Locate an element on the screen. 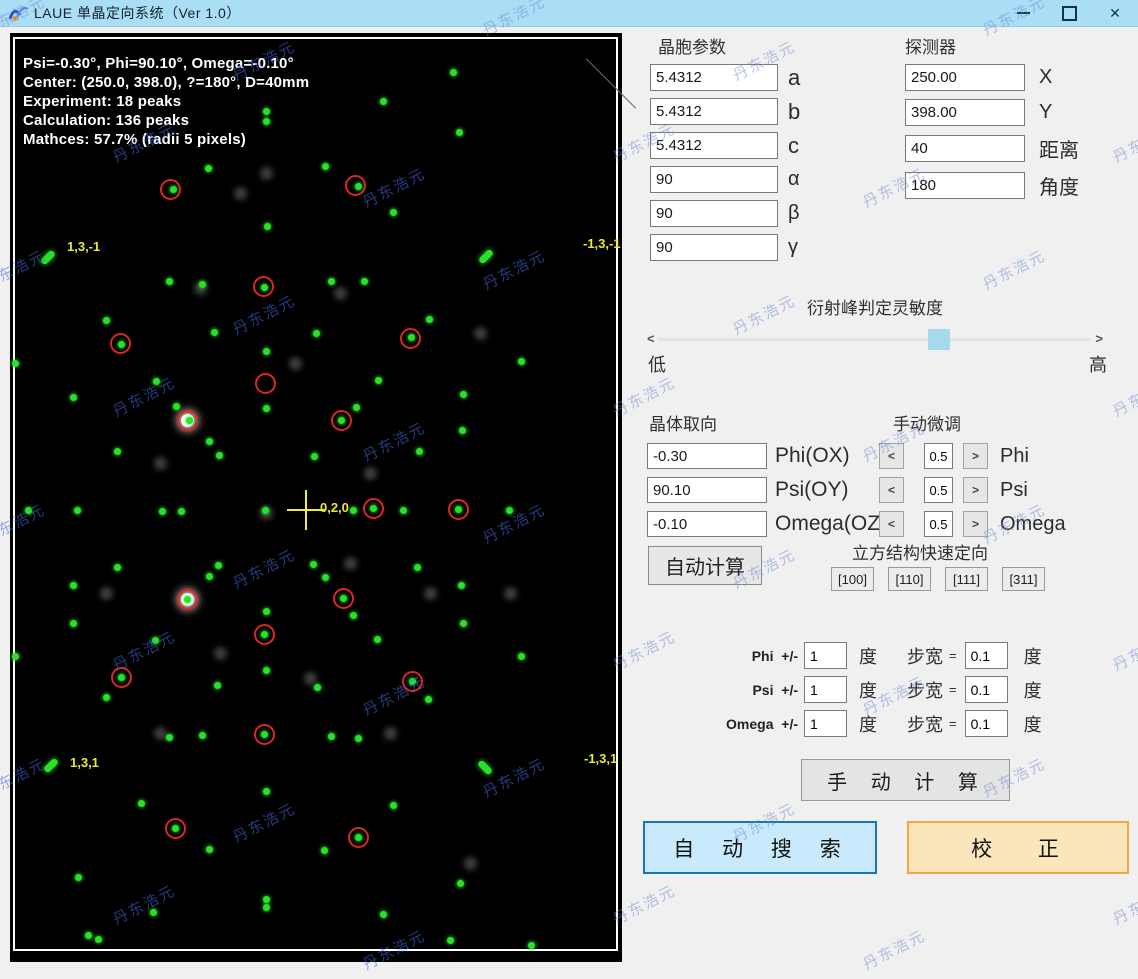  sensitivity-slider: < > is located at coordinates (875, 341).